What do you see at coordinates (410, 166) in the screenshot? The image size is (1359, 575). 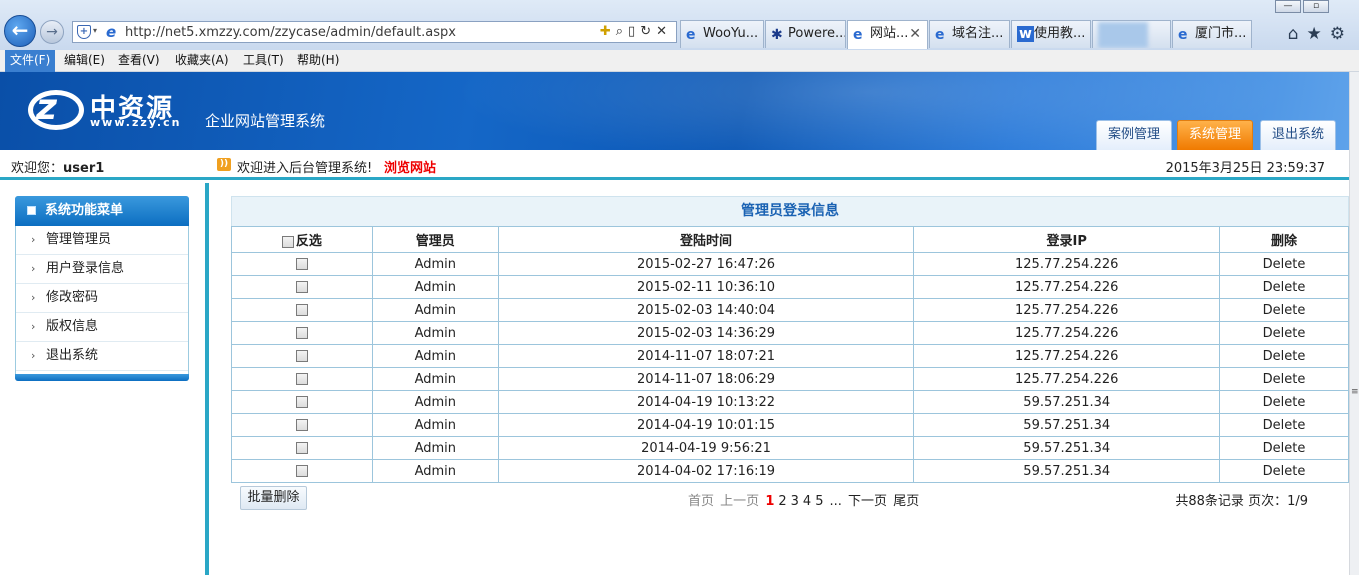 I see `browse-site-link: 浏览网站` at bounding box center [410, 166].